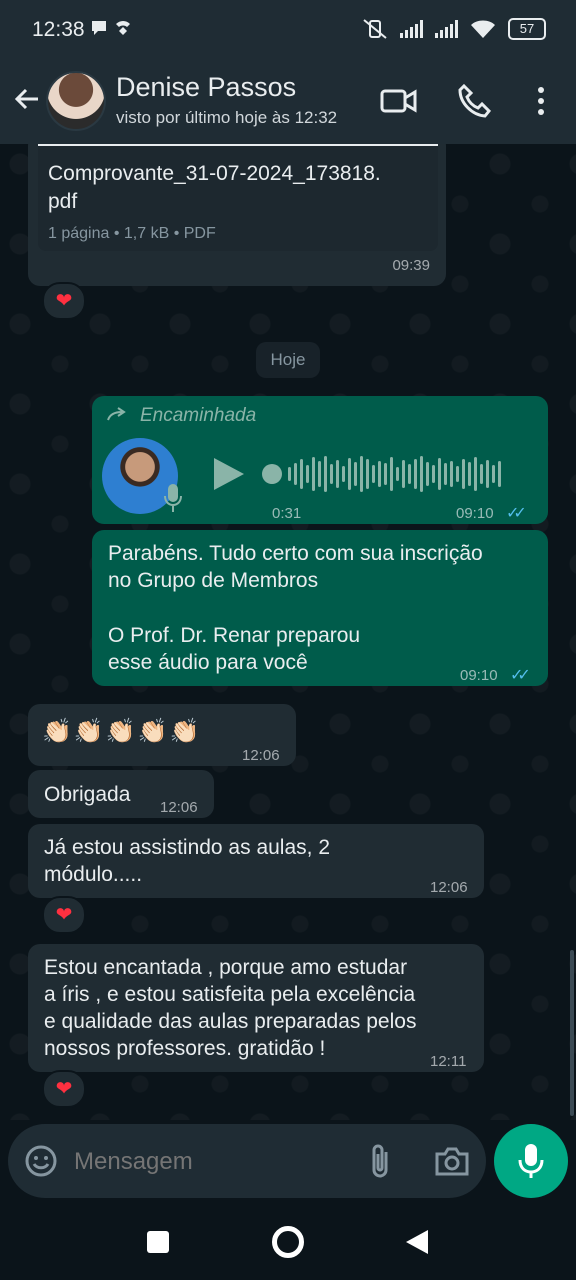 This screenshot has width=576, height=1280. I want to click on notification-icons, so click(112, 30).